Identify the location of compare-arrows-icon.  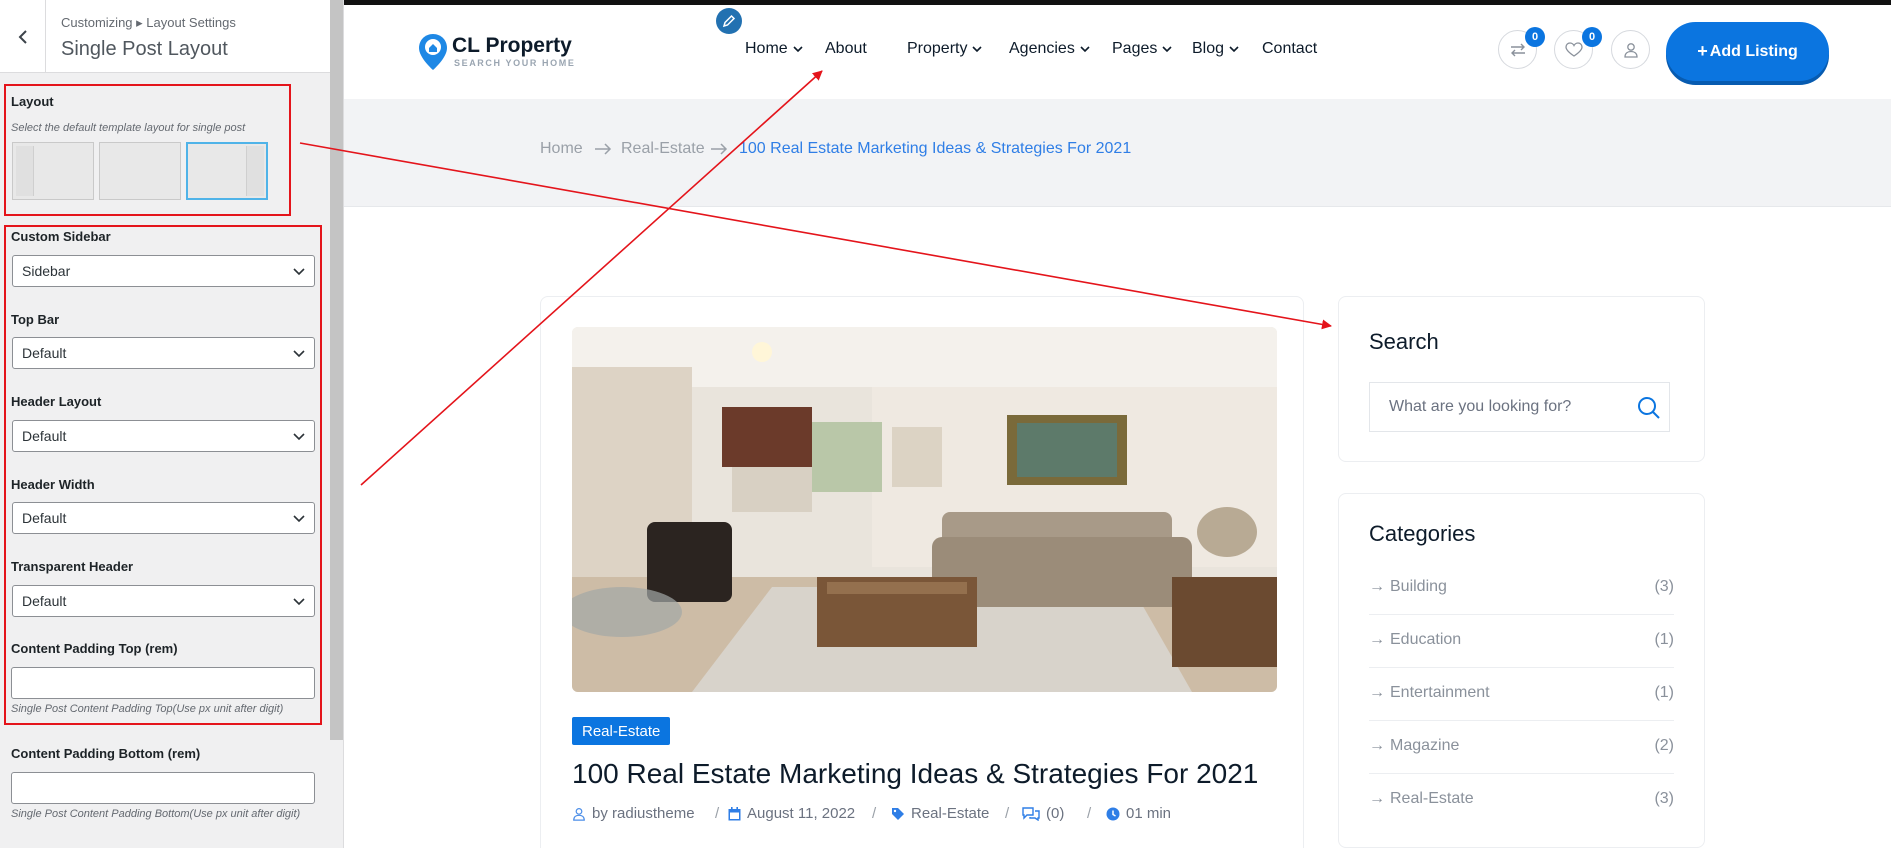
(1517, 49).